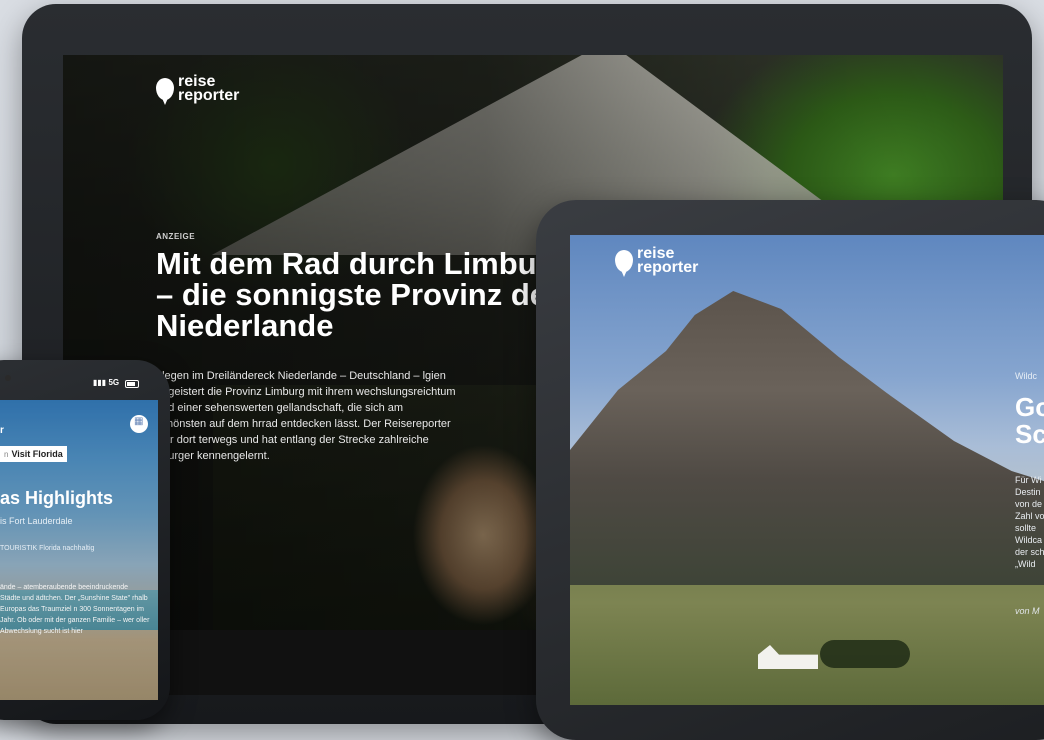 This screenshot has height=740, width=1044. Describe the element at coordinates (6, 454) in the screenshot. I see `badge-prefix: n` at that location.